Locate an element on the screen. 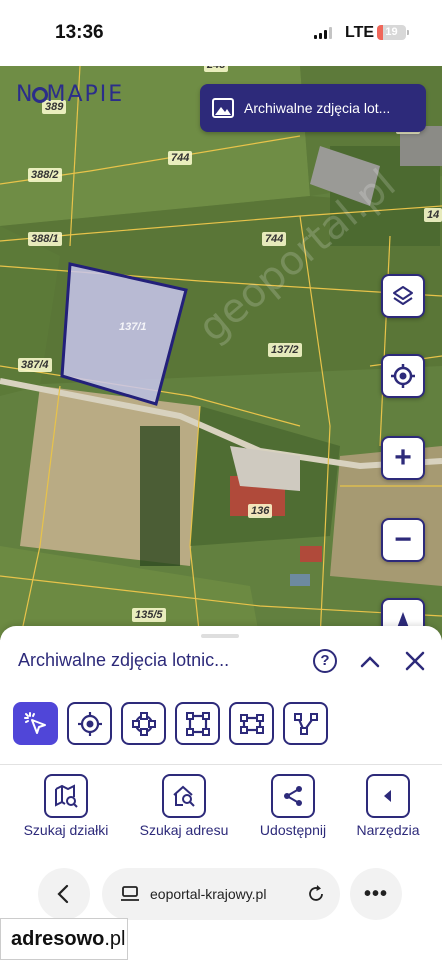 This screenshot has height=960, width=442. layers-icon is located at coordinates (403, 295).